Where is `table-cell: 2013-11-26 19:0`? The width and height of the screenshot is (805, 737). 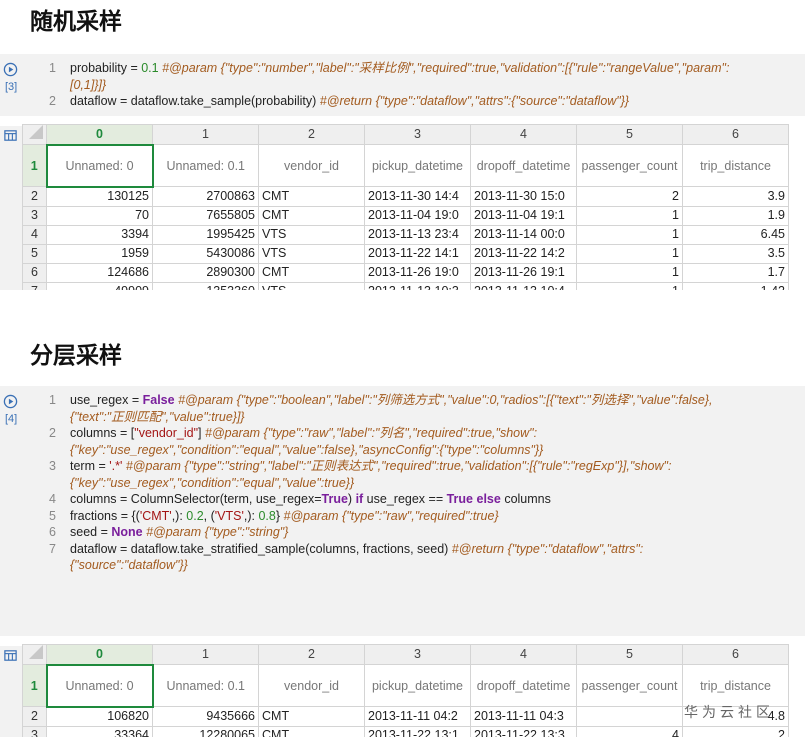 table-cell: 2013-11-26 19:0 is located at coordinates (417, 272).